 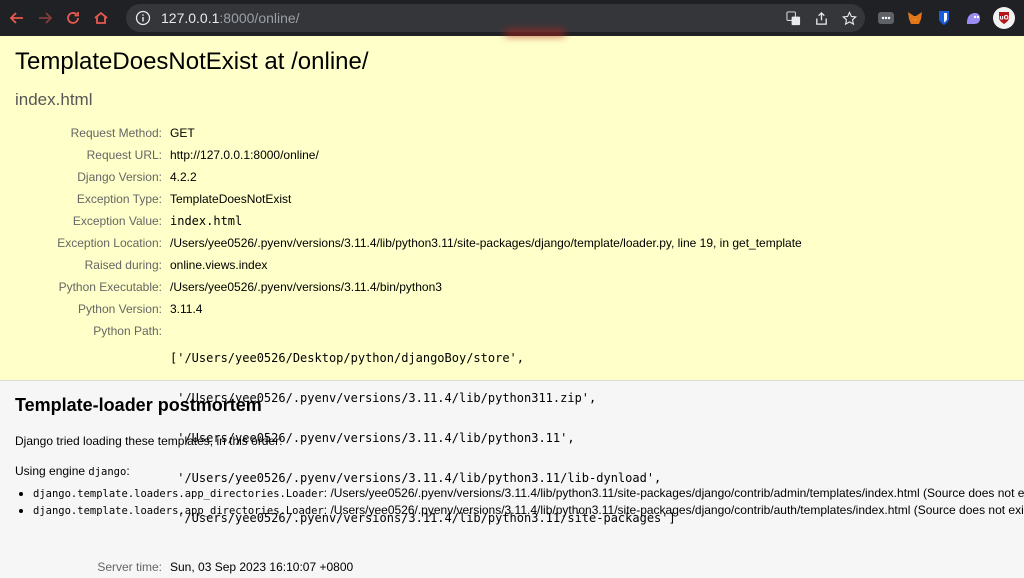 I want to click on address-bar: 127.0.0.1:8000/online/, so click(x=495, y=18).